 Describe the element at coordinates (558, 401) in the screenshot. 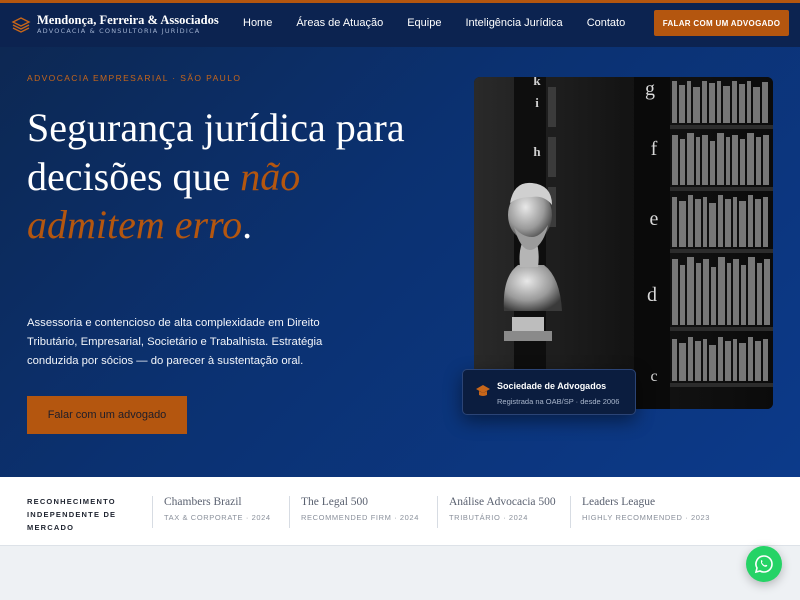

I see `badge-subtitle: Registrada na OAB/SP · desde 2006` at that location.